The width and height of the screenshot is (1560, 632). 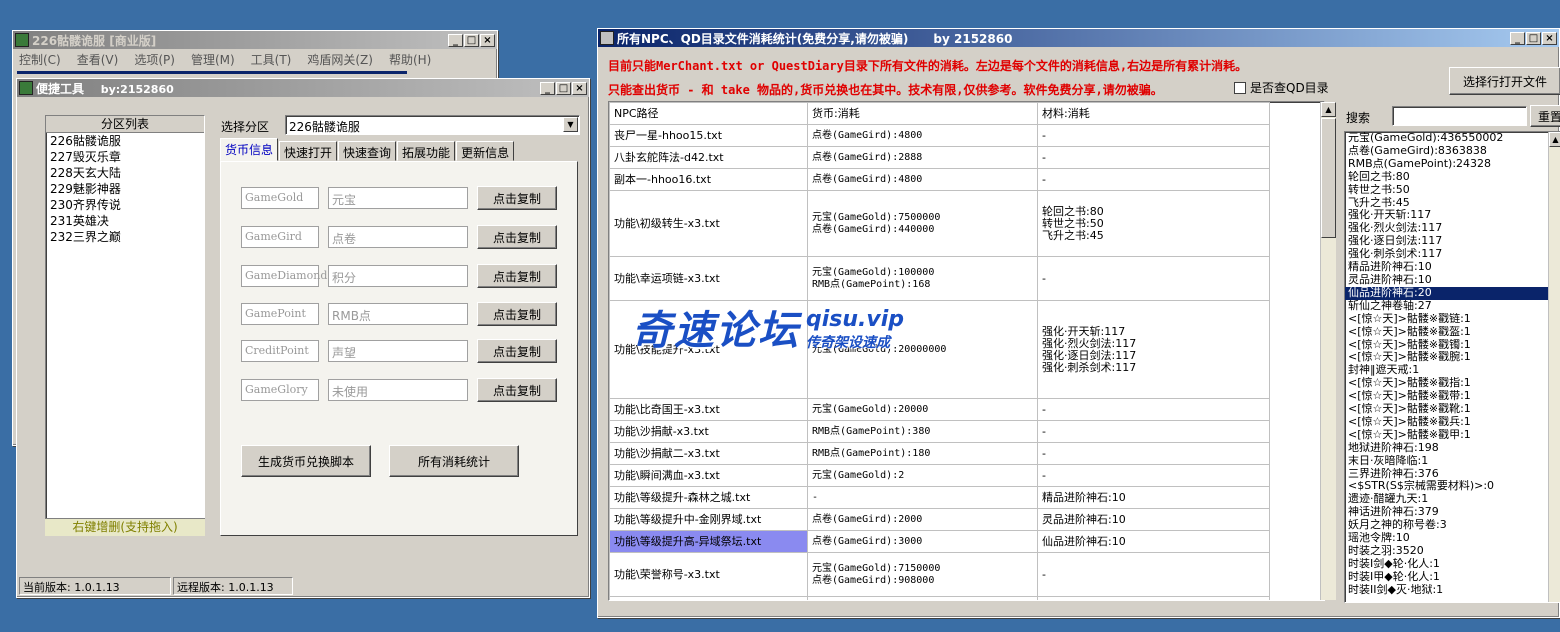 What do you see at coordinates (1452, 151) in the screenshot?
I see `total-item: 点卷(GameGird):8363838` at bounding box center [1452, 151].